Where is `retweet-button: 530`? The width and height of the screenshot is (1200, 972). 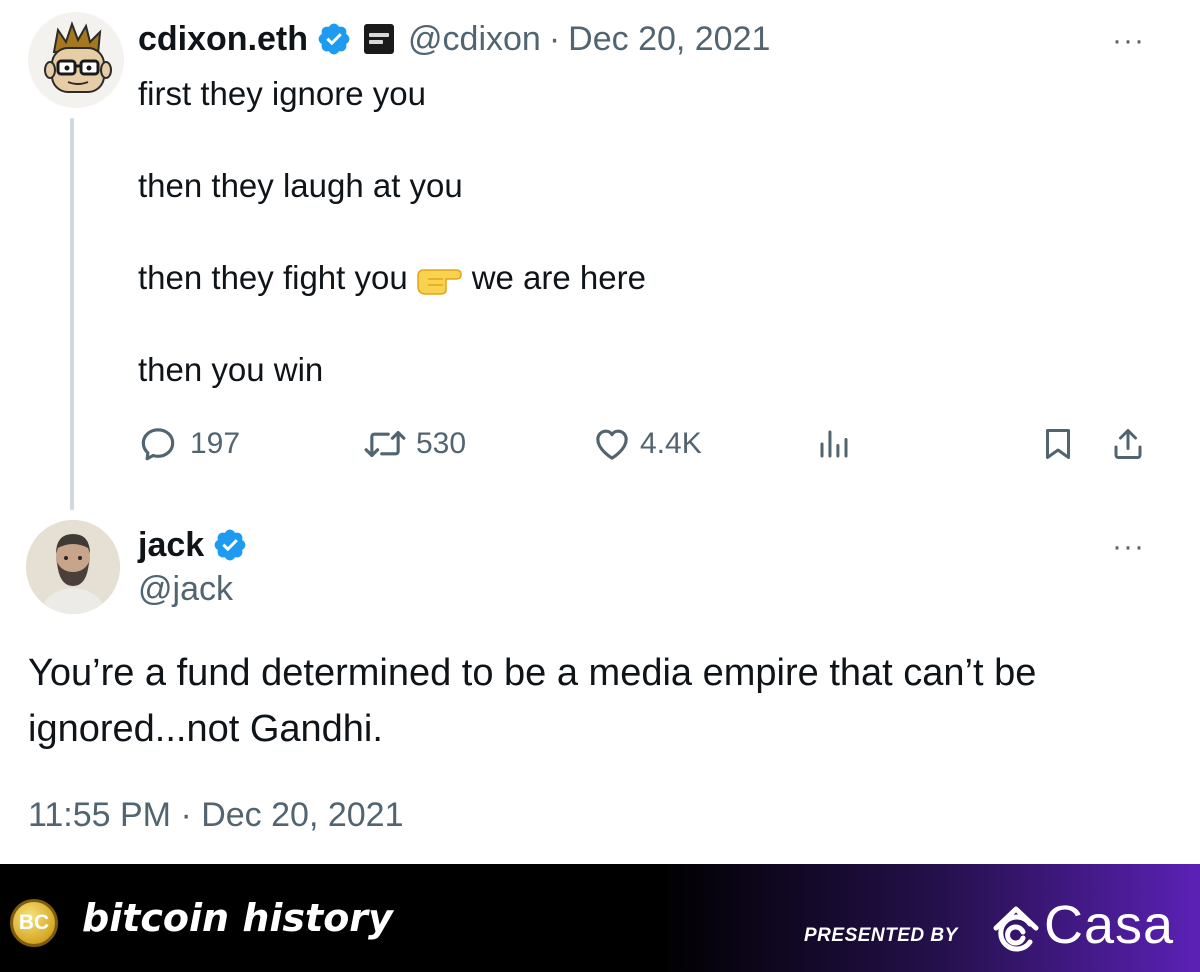
retweet-button: 530 is located at coordinates (414, 444).